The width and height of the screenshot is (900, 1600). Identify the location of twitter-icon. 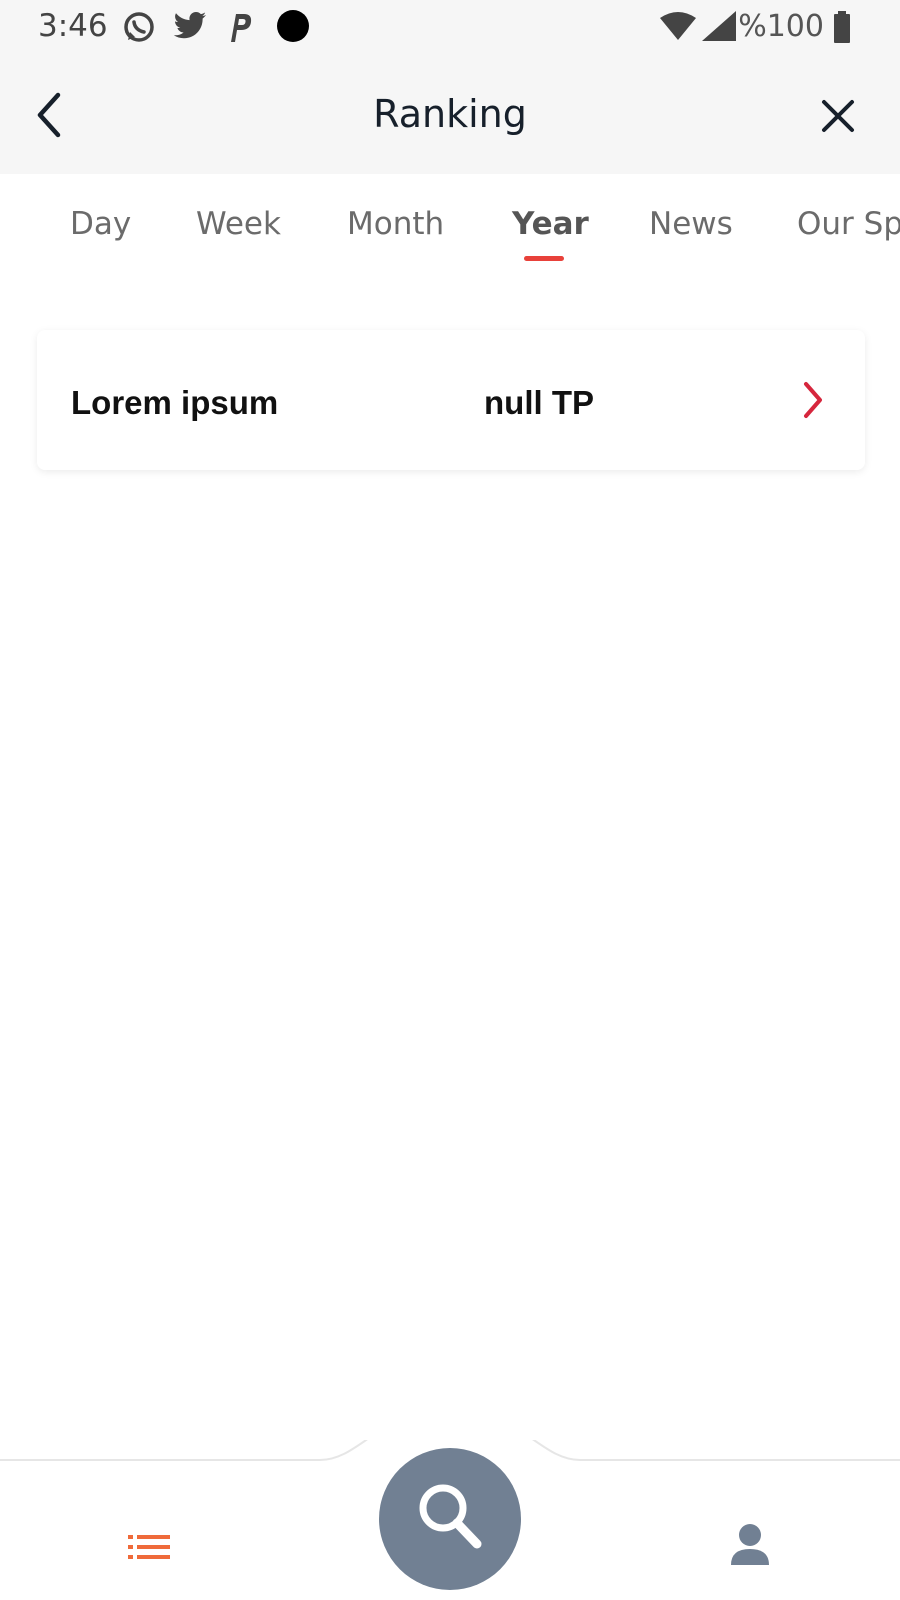
(190, 28).